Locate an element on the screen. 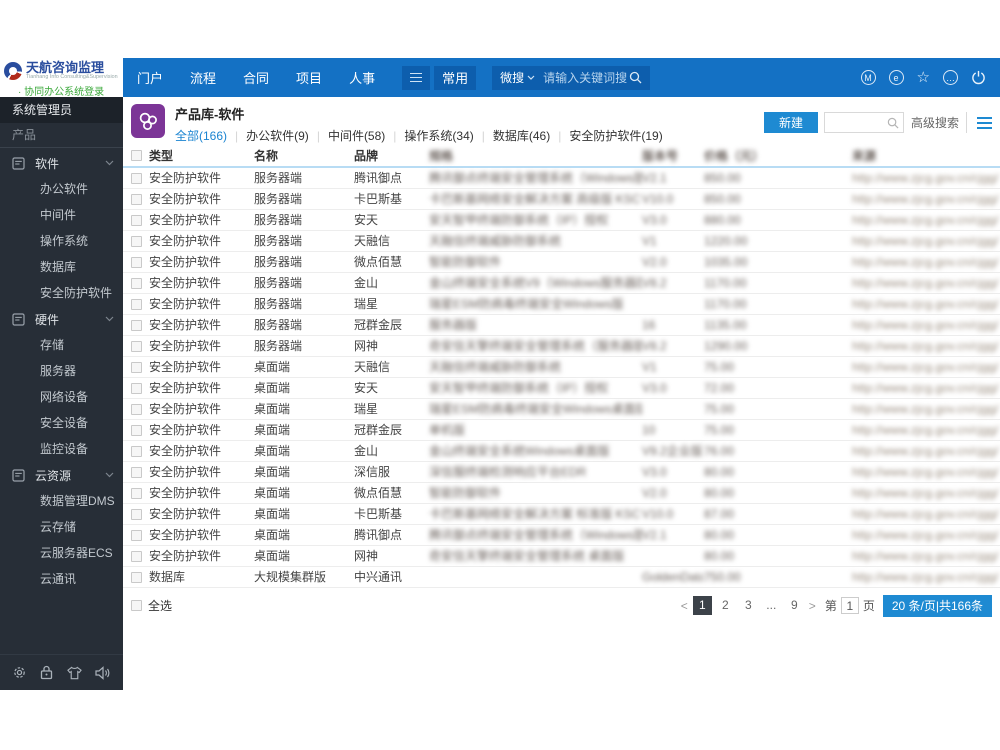 Image resolution: width=1000 pixels, height=750 pixels. search-icon is located at coordinates (635, 77).